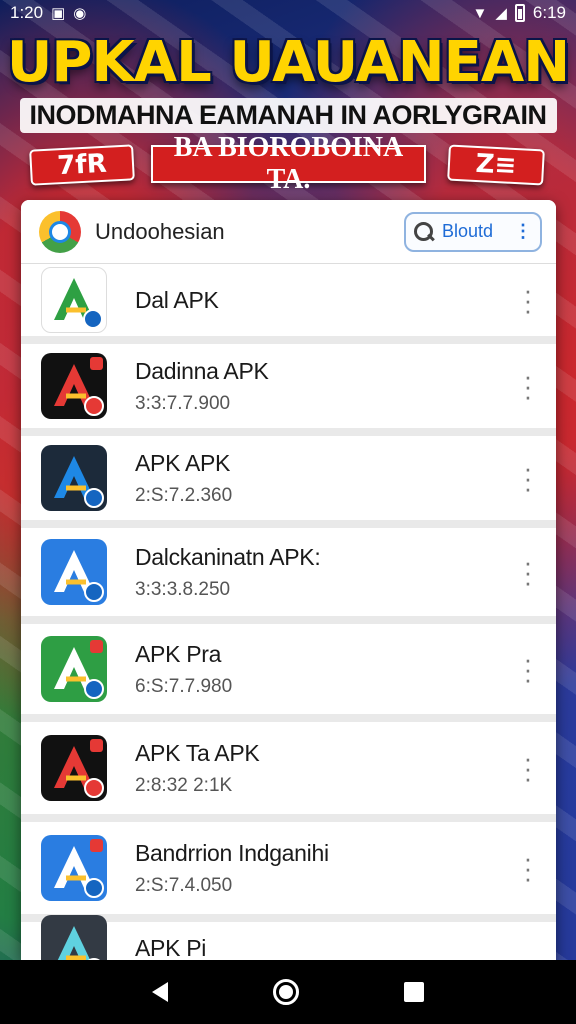  Describe the element at coordinates (60, 231) in the screenshot. I see `browser-logo-icon` at that location.